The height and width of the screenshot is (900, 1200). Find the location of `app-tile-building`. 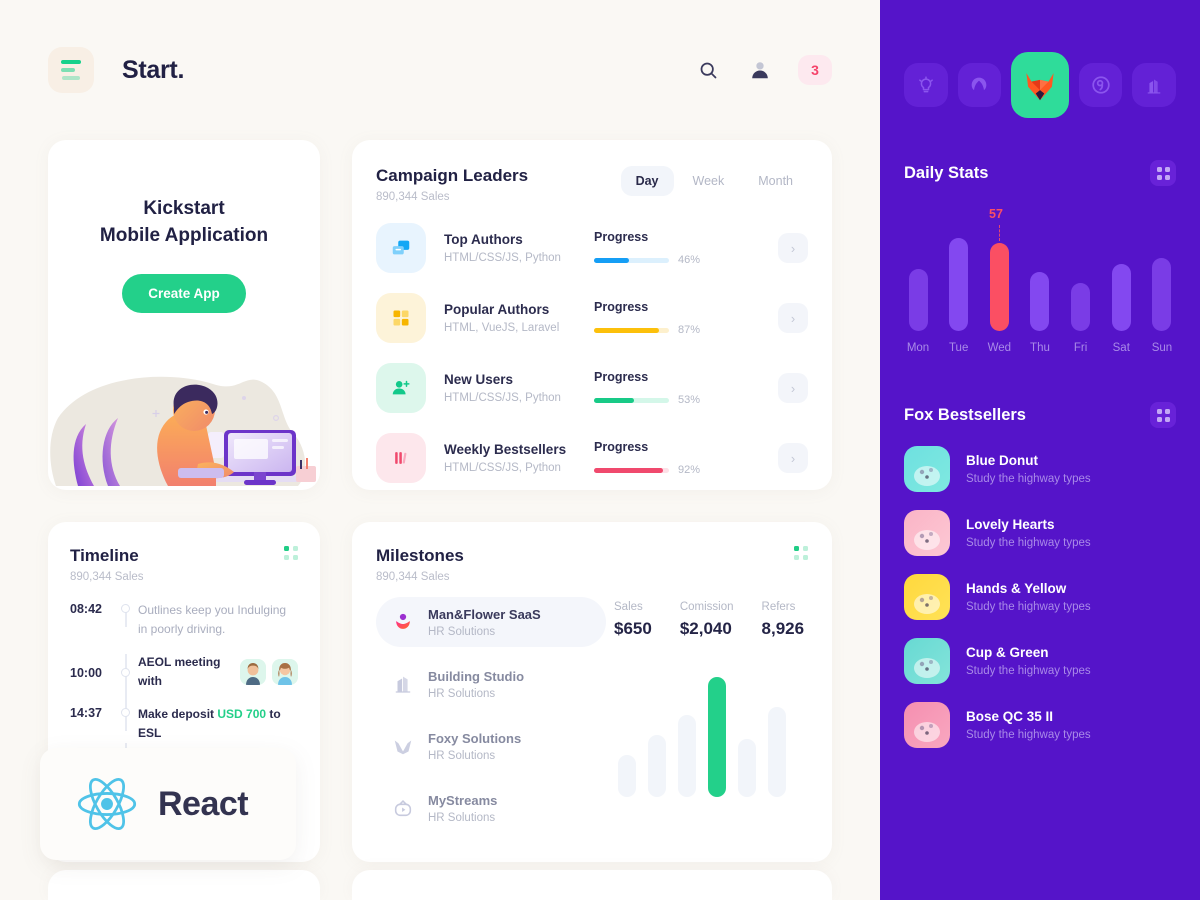

app-tile-building is located at coordinates (1154, 85).